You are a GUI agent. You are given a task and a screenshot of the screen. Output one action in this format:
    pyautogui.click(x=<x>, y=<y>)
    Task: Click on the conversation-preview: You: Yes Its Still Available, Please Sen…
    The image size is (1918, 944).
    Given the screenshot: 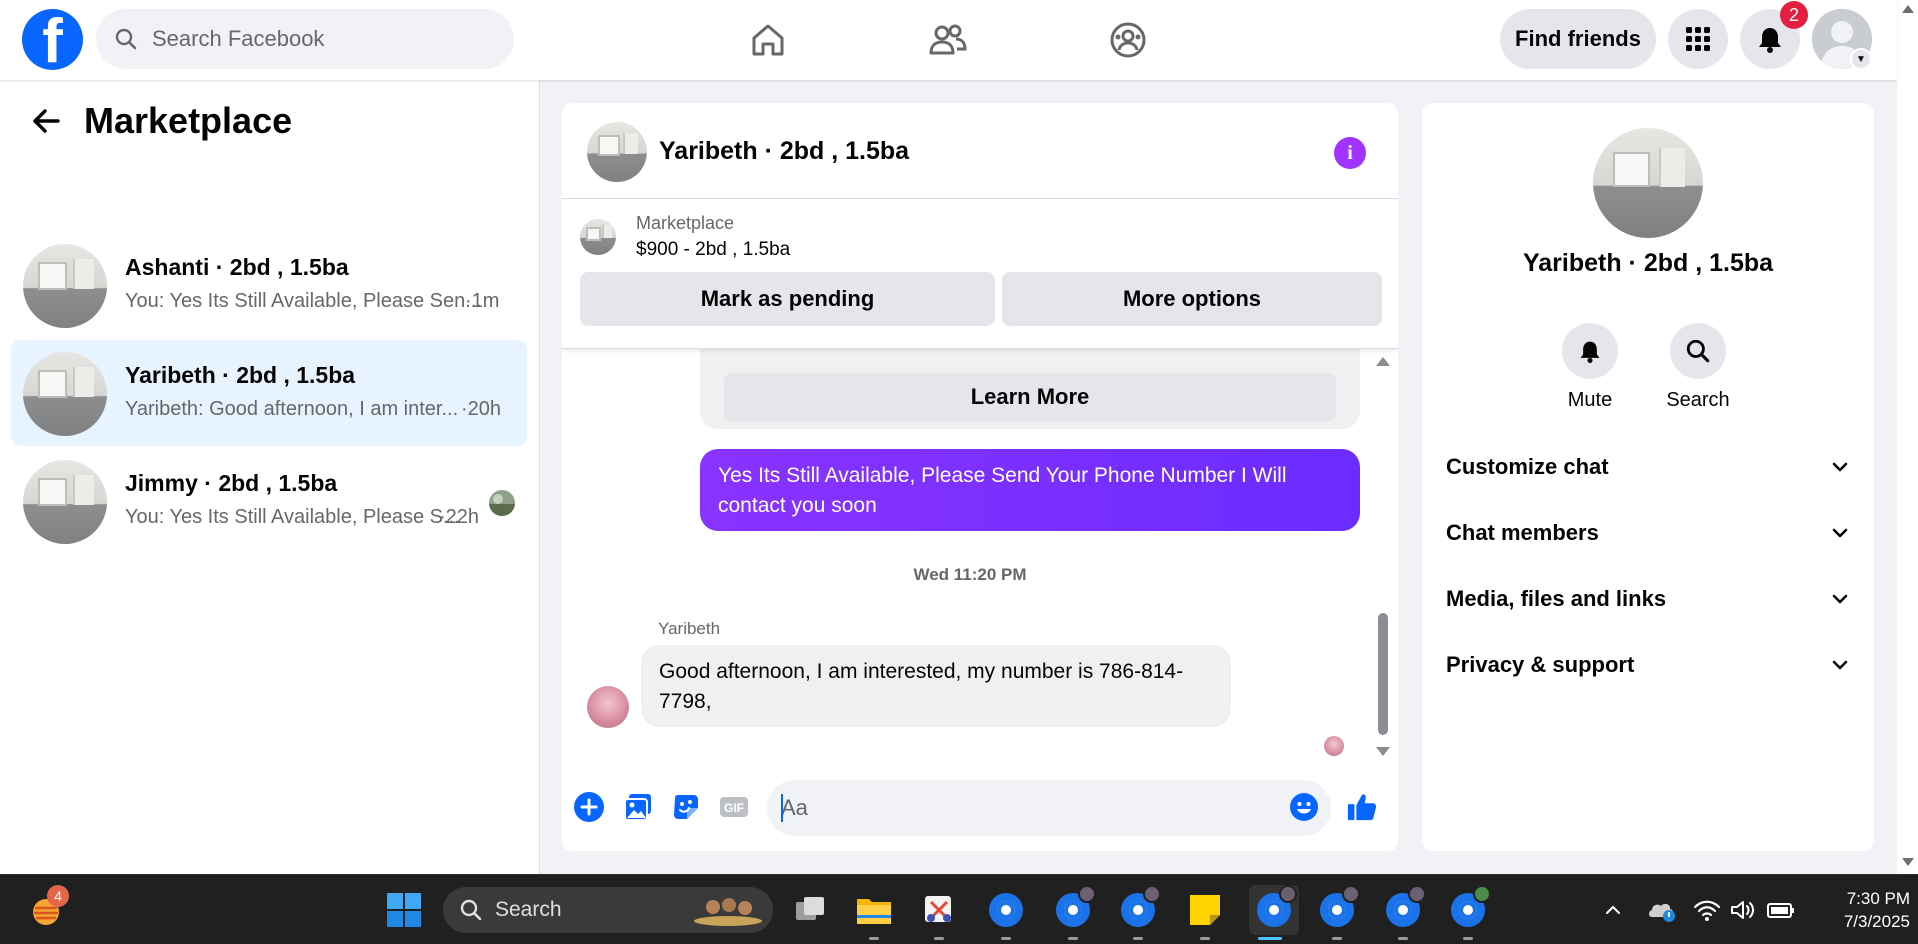 What is the action you would take?
    pyautogui.click(x=303, y=301)
    